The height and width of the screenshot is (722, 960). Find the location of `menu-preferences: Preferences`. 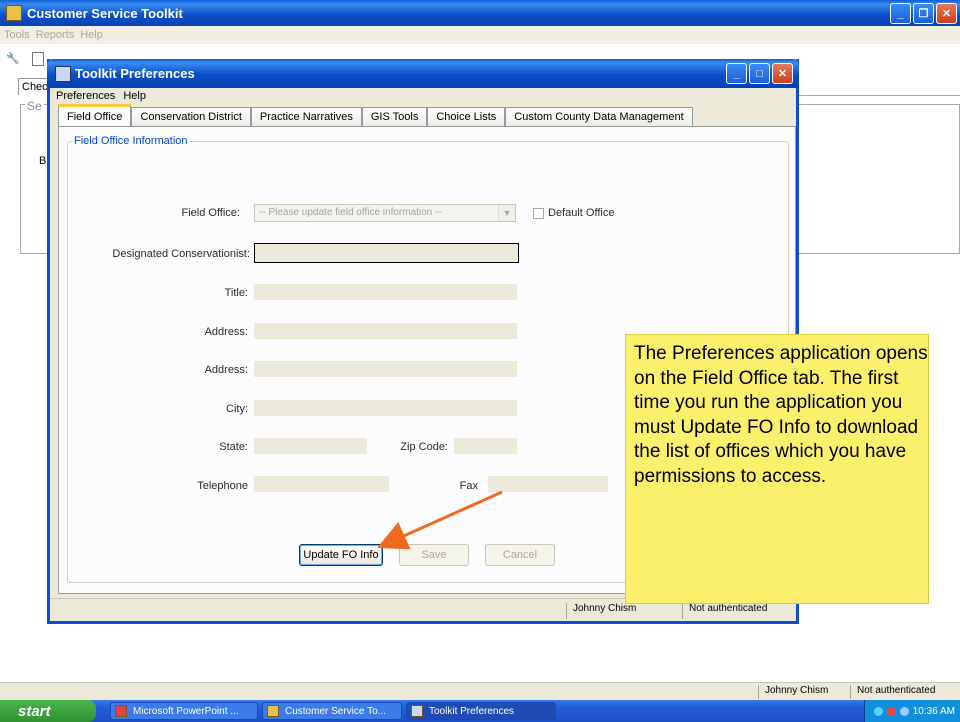

menu-preferences: Preferences is located at coordinates (85, 96).